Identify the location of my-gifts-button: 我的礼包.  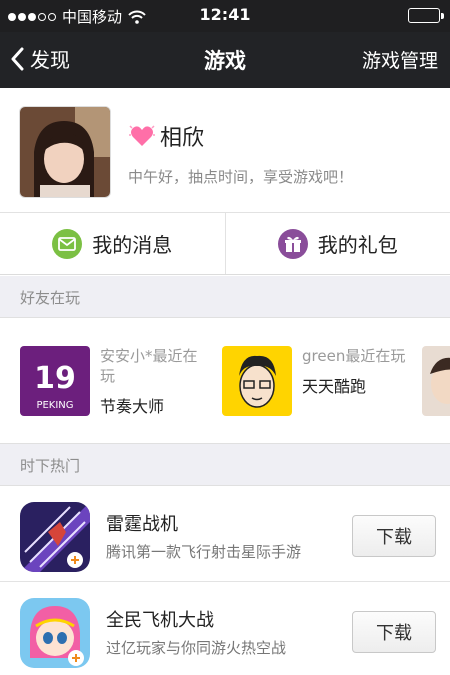
(337, 243).